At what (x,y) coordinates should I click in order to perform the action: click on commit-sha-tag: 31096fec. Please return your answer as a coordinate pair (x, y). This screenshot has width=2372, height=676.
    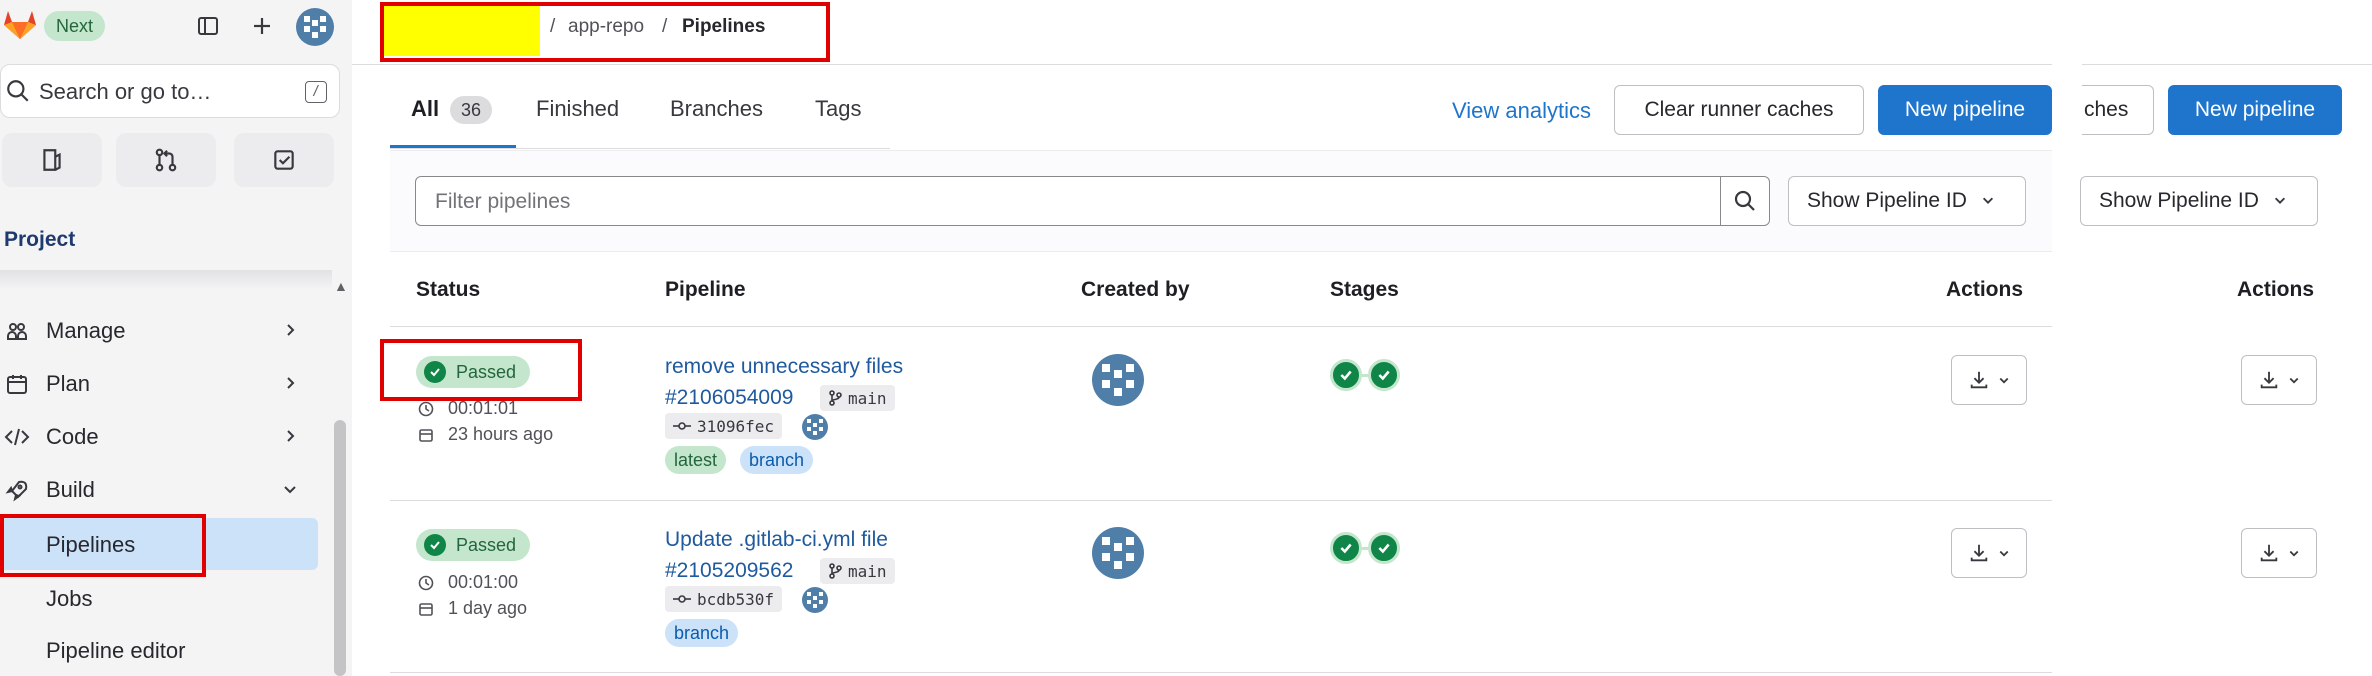
    Looking at the image, I should click on (724, 426).